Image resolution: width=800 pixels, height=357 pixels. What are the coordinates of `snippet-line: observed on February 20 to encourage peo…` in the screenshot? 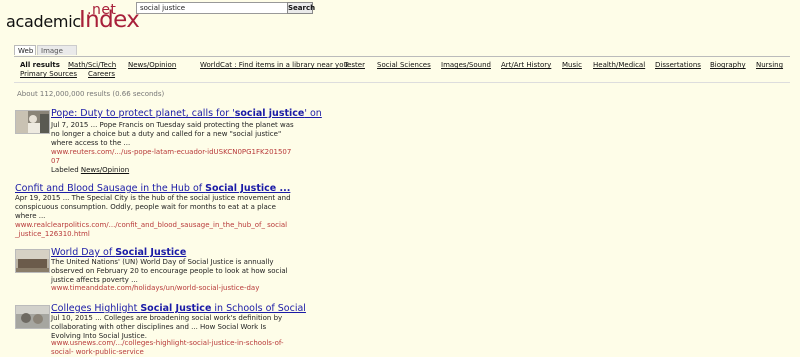 It's located at (169, 271).